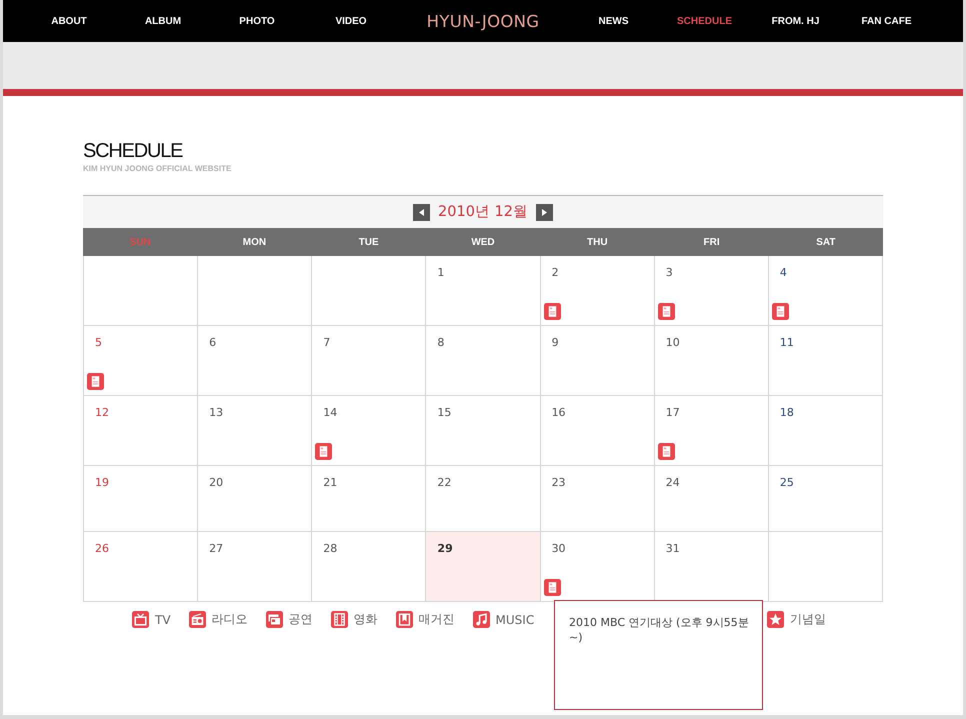 Image resolution: width=966 pixels, height=719 pixels. Describe the element at coordinates (444, 483) in the screenshot. I see `day-number: 22` at that location.